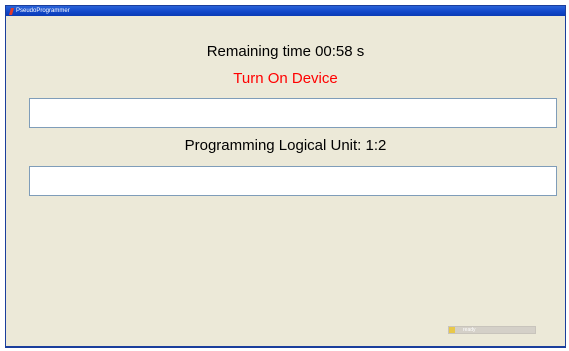  I want to click on progress-label: ready, so click(469, 330).